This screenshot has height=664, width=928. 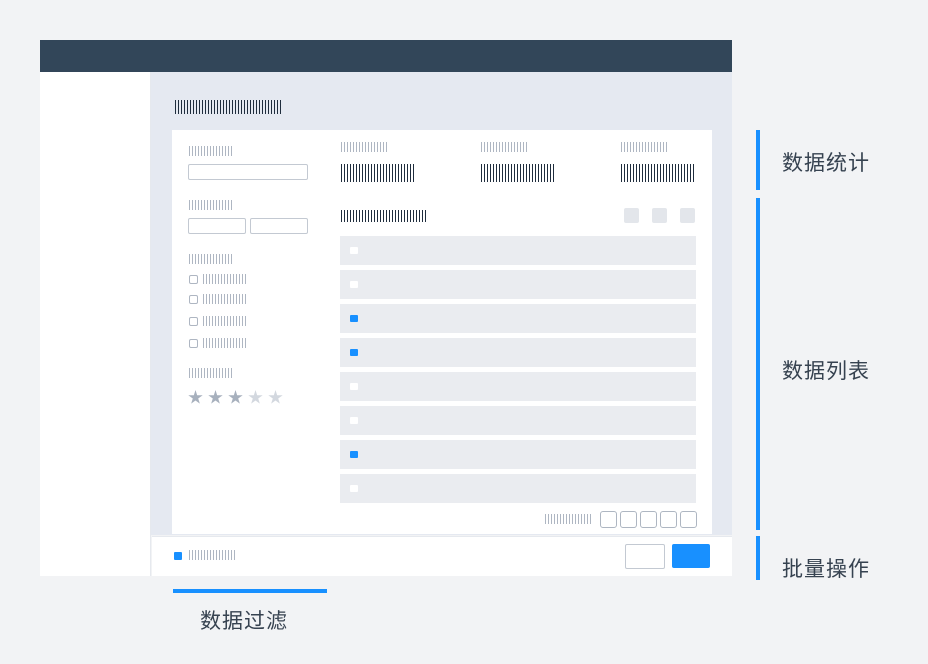 What do you see at coordinates (178, 556) in the screenshot?
I see `batch-select-indicator` at bounding box center [178, 556].